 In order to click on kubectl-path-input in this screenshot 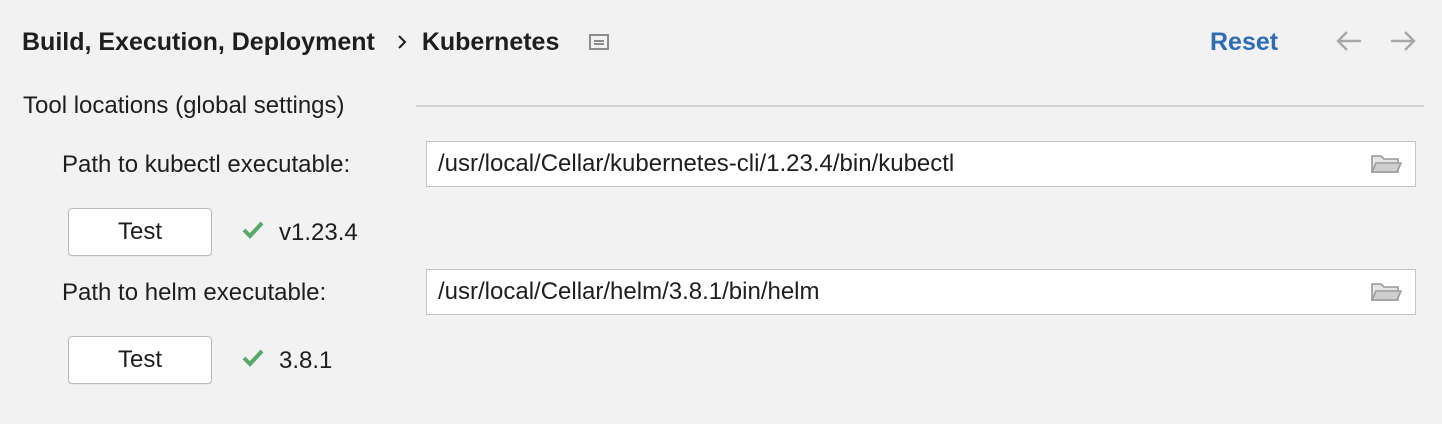, I will do `click(898, 164)`.